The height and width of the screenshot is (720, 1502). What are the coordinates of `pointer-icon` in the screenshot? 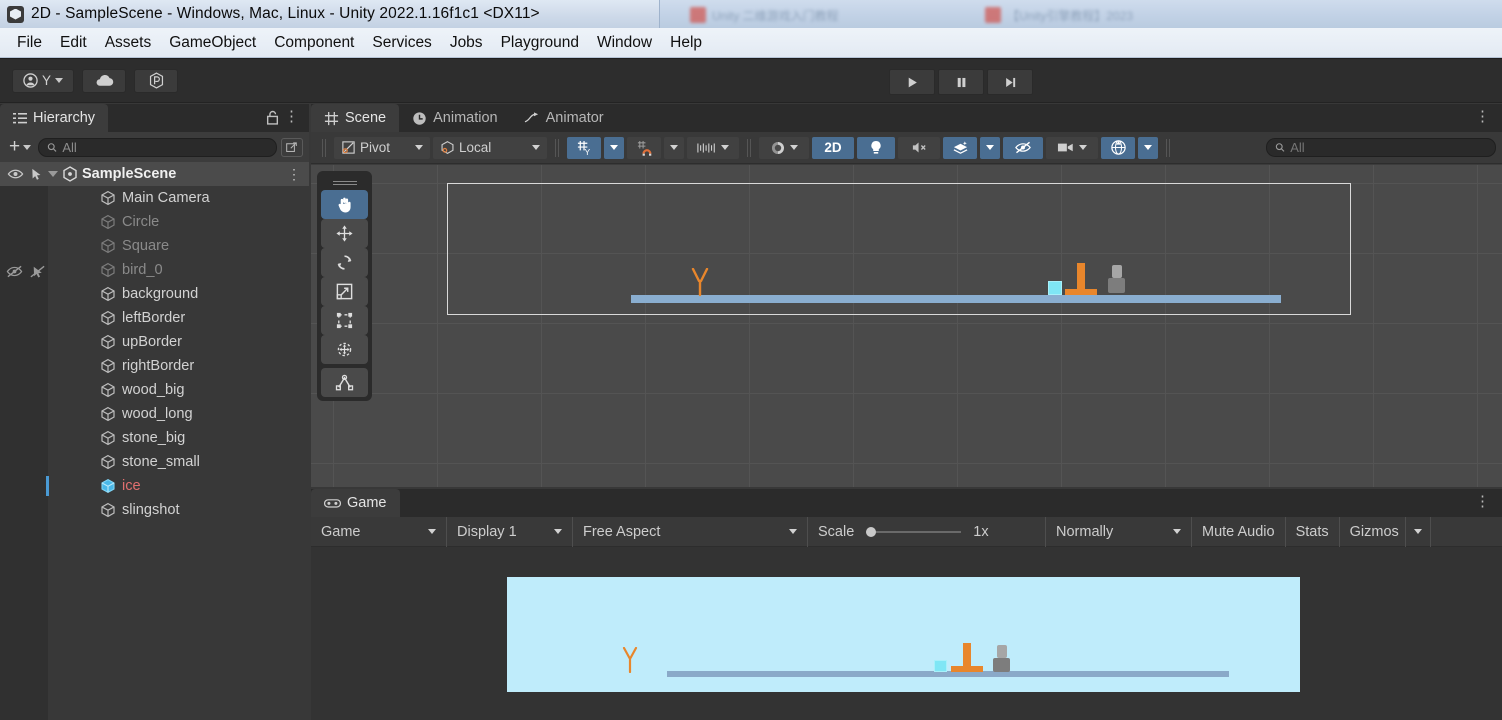 It's located at (36, 174).